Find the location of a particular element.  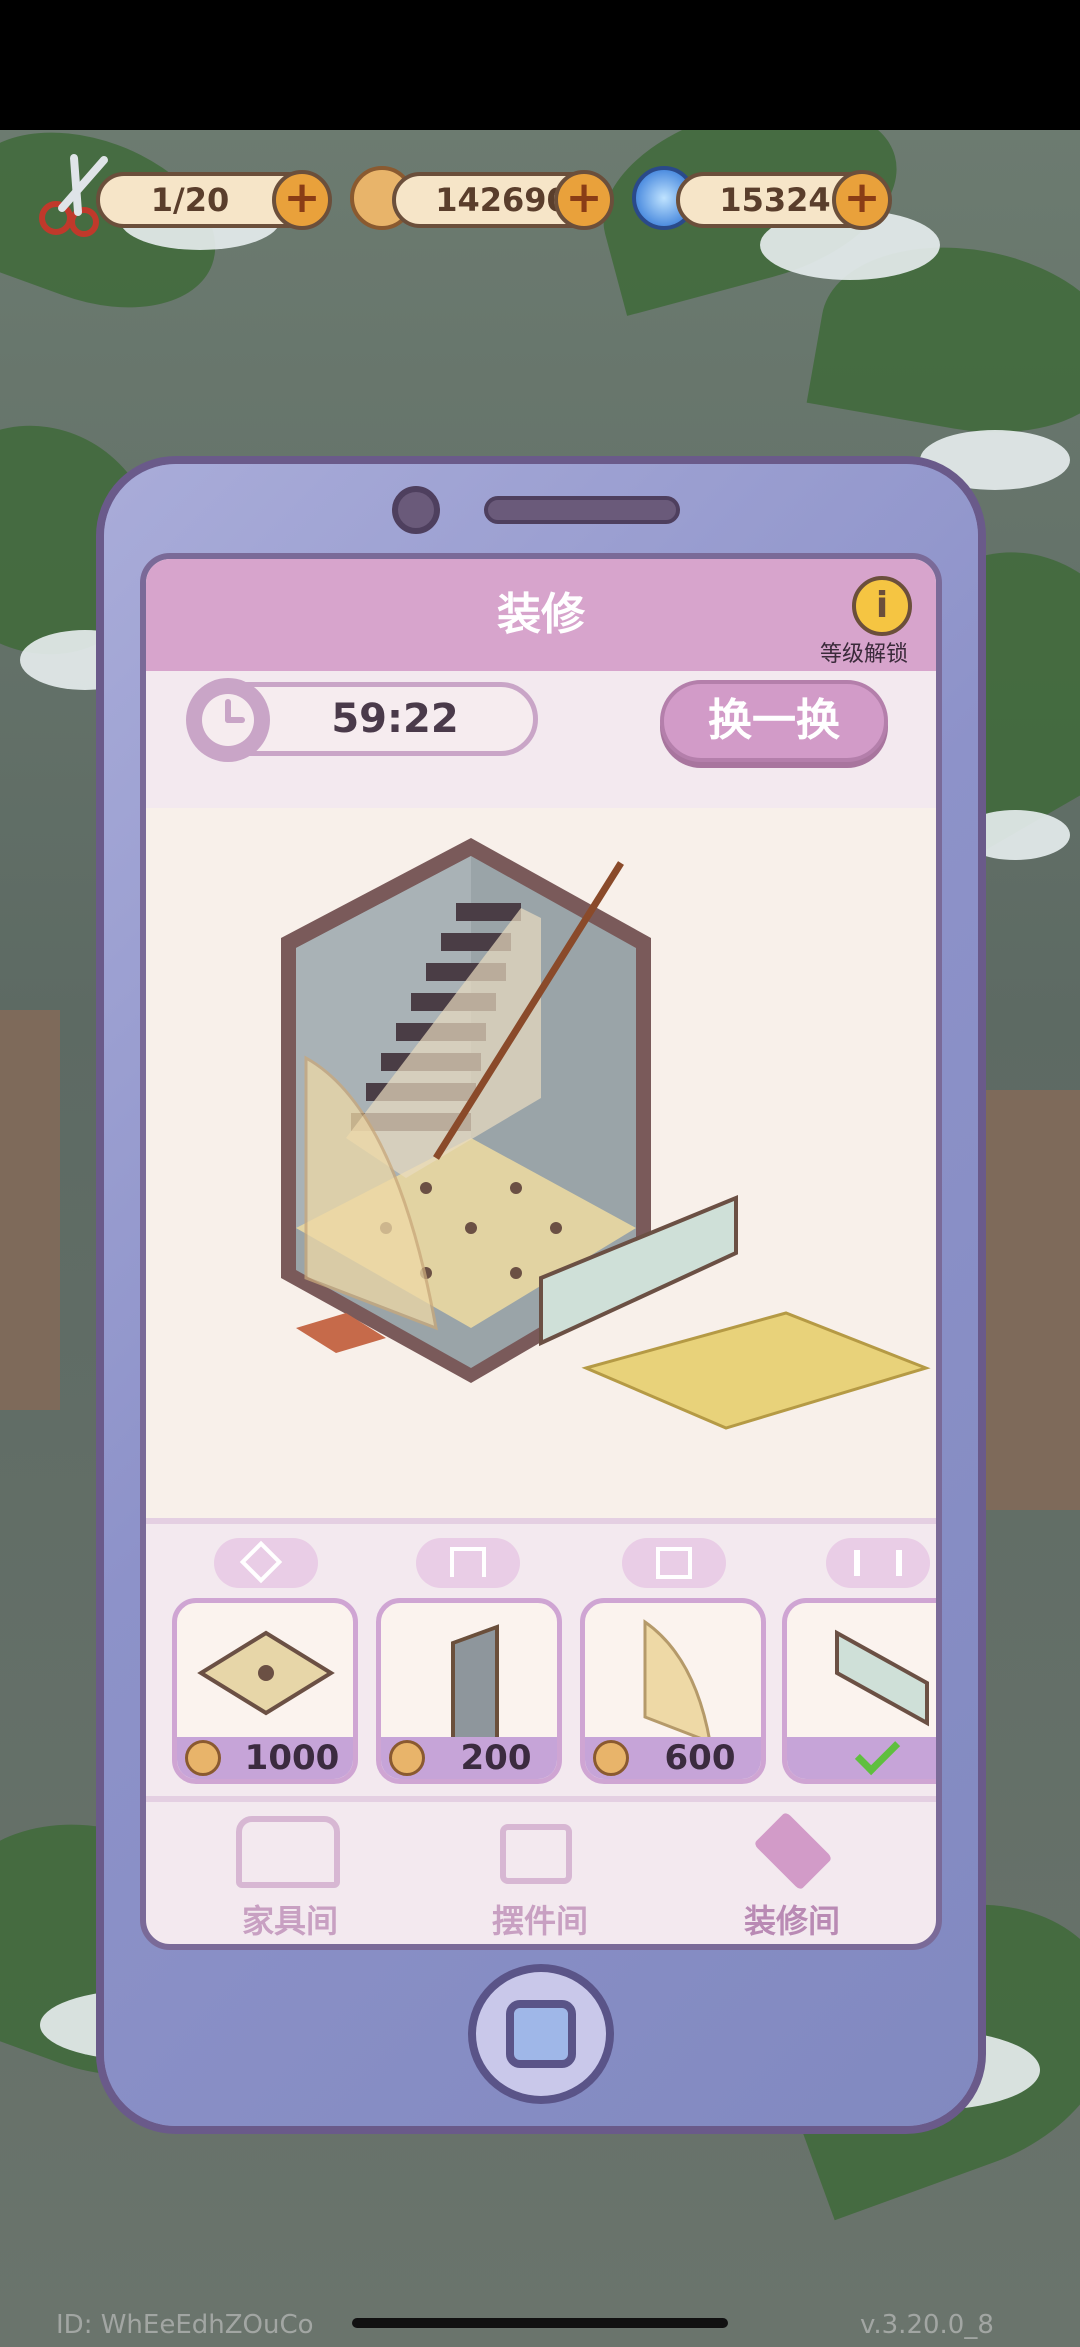

item-price: 1000 is located at coordinates (292, 1758).